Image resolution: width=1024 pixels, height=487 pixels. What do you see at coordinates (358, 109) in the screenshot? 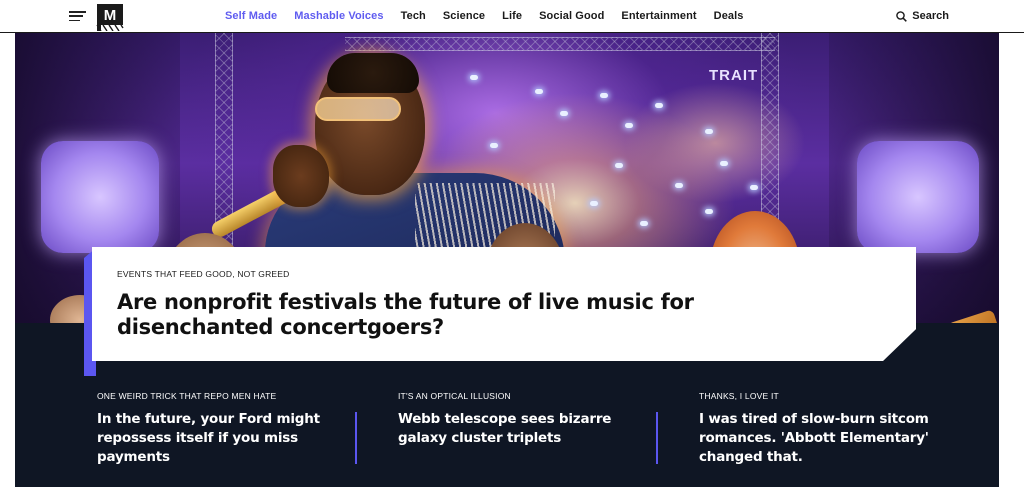
I see `singer-sunglasses` at bounding box center [358, 109].